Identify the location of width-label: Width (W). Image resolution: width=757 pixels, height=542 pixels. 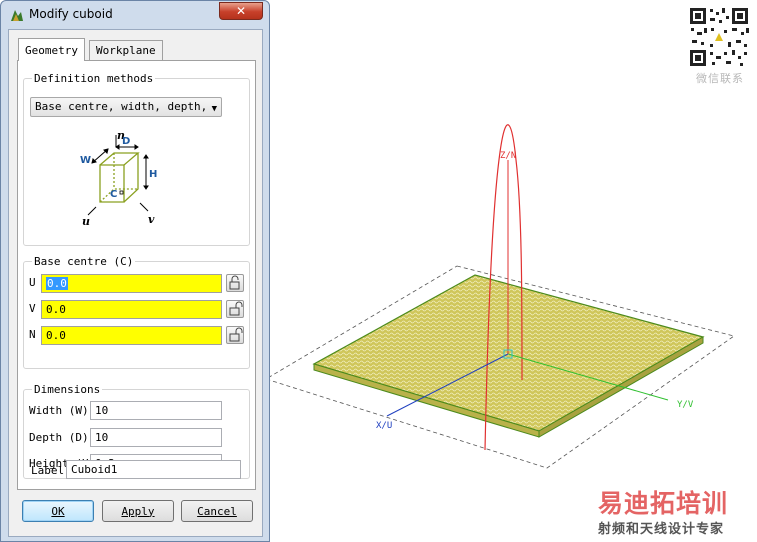
(59, 410).